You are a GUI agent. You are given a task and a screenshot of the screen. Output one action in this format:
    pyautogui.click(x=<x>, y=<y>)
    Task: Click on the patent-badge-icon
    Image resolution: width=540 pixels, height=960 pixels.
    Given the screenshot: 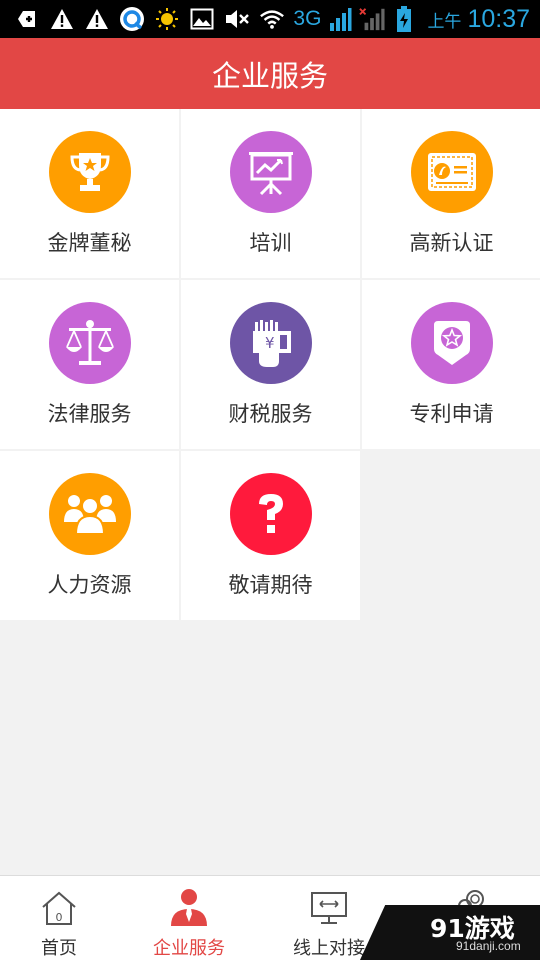 What is the action you would take?
    pyautogui.click(x=452, y=343)
    